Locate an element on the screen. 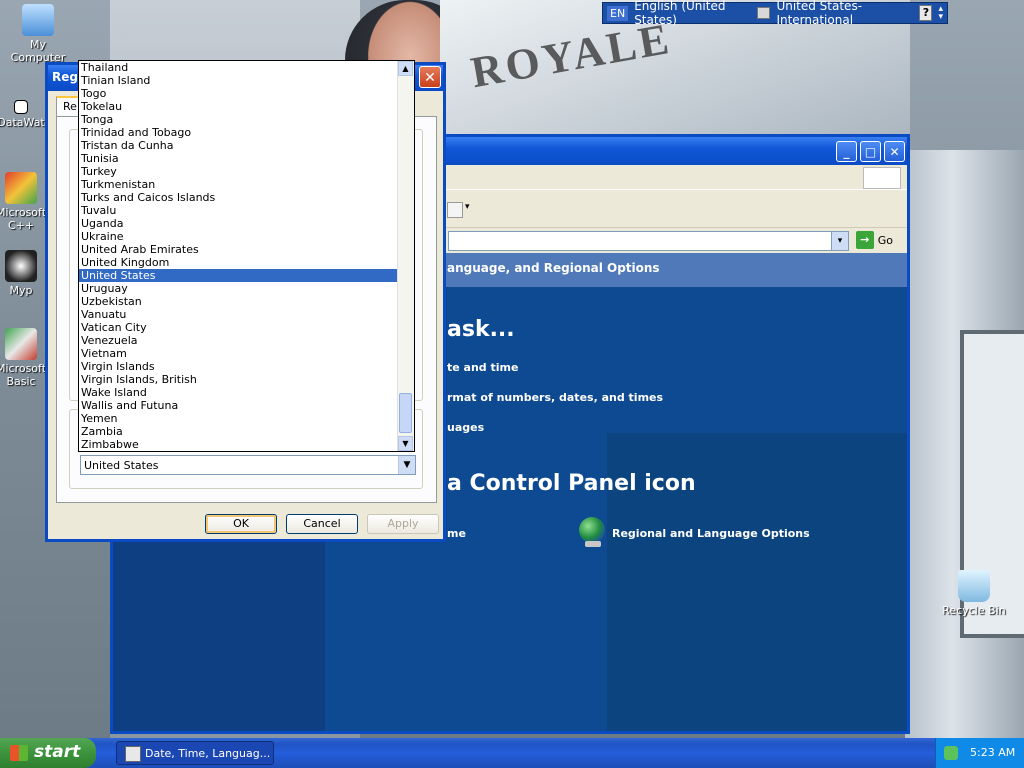  start-button: start is located at coordinates (48, 753).